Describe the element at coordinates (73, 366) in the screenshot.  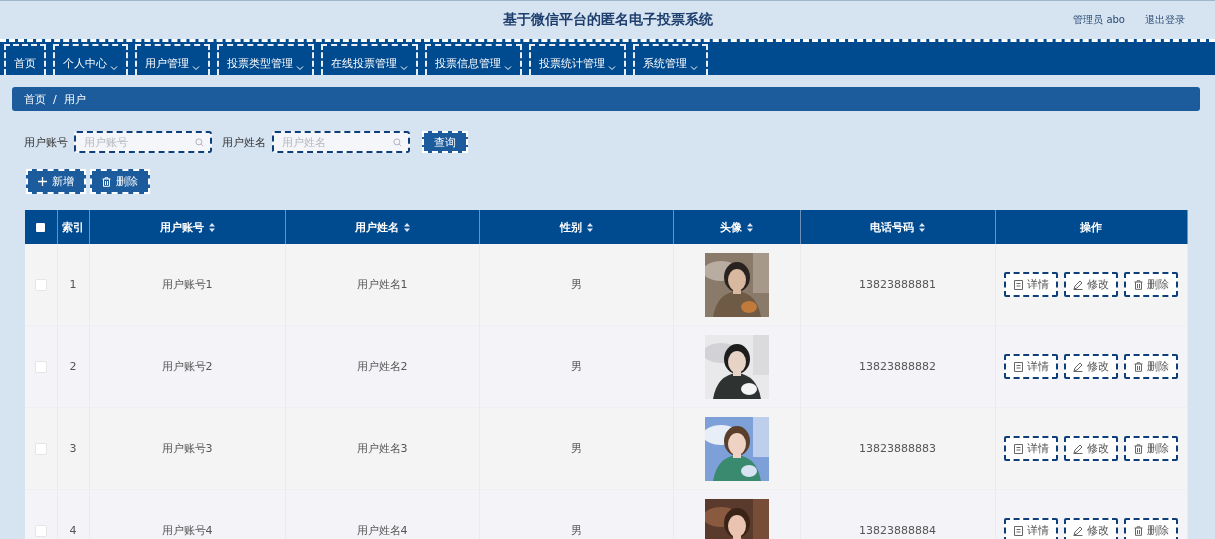
I see `index-cell: 2` at that location.